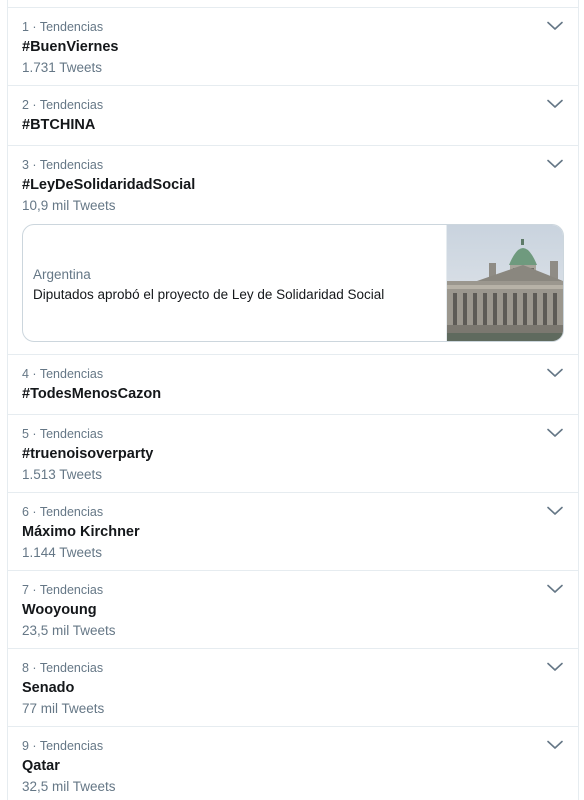 The height and width of the screenshot is (800, 584). Describe the element at coordinates (62, 67) in the screenshot. I see `trend-tweet-count: 1.731 Tweets` at that location.